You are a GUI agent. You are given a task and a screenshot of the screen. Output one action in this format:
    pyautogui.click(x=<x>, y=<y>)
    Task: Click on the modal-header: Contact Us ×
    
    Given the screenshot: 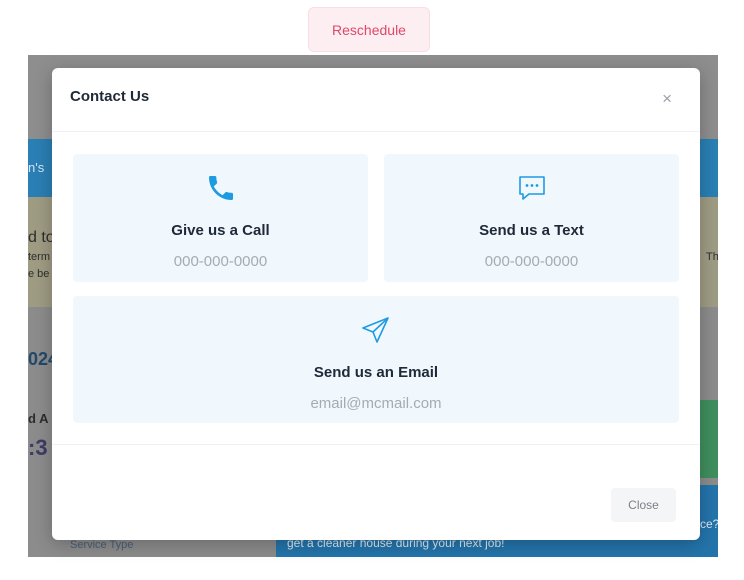 What is the action you would take?
    pyautogui.click(x=376, y=100)
    